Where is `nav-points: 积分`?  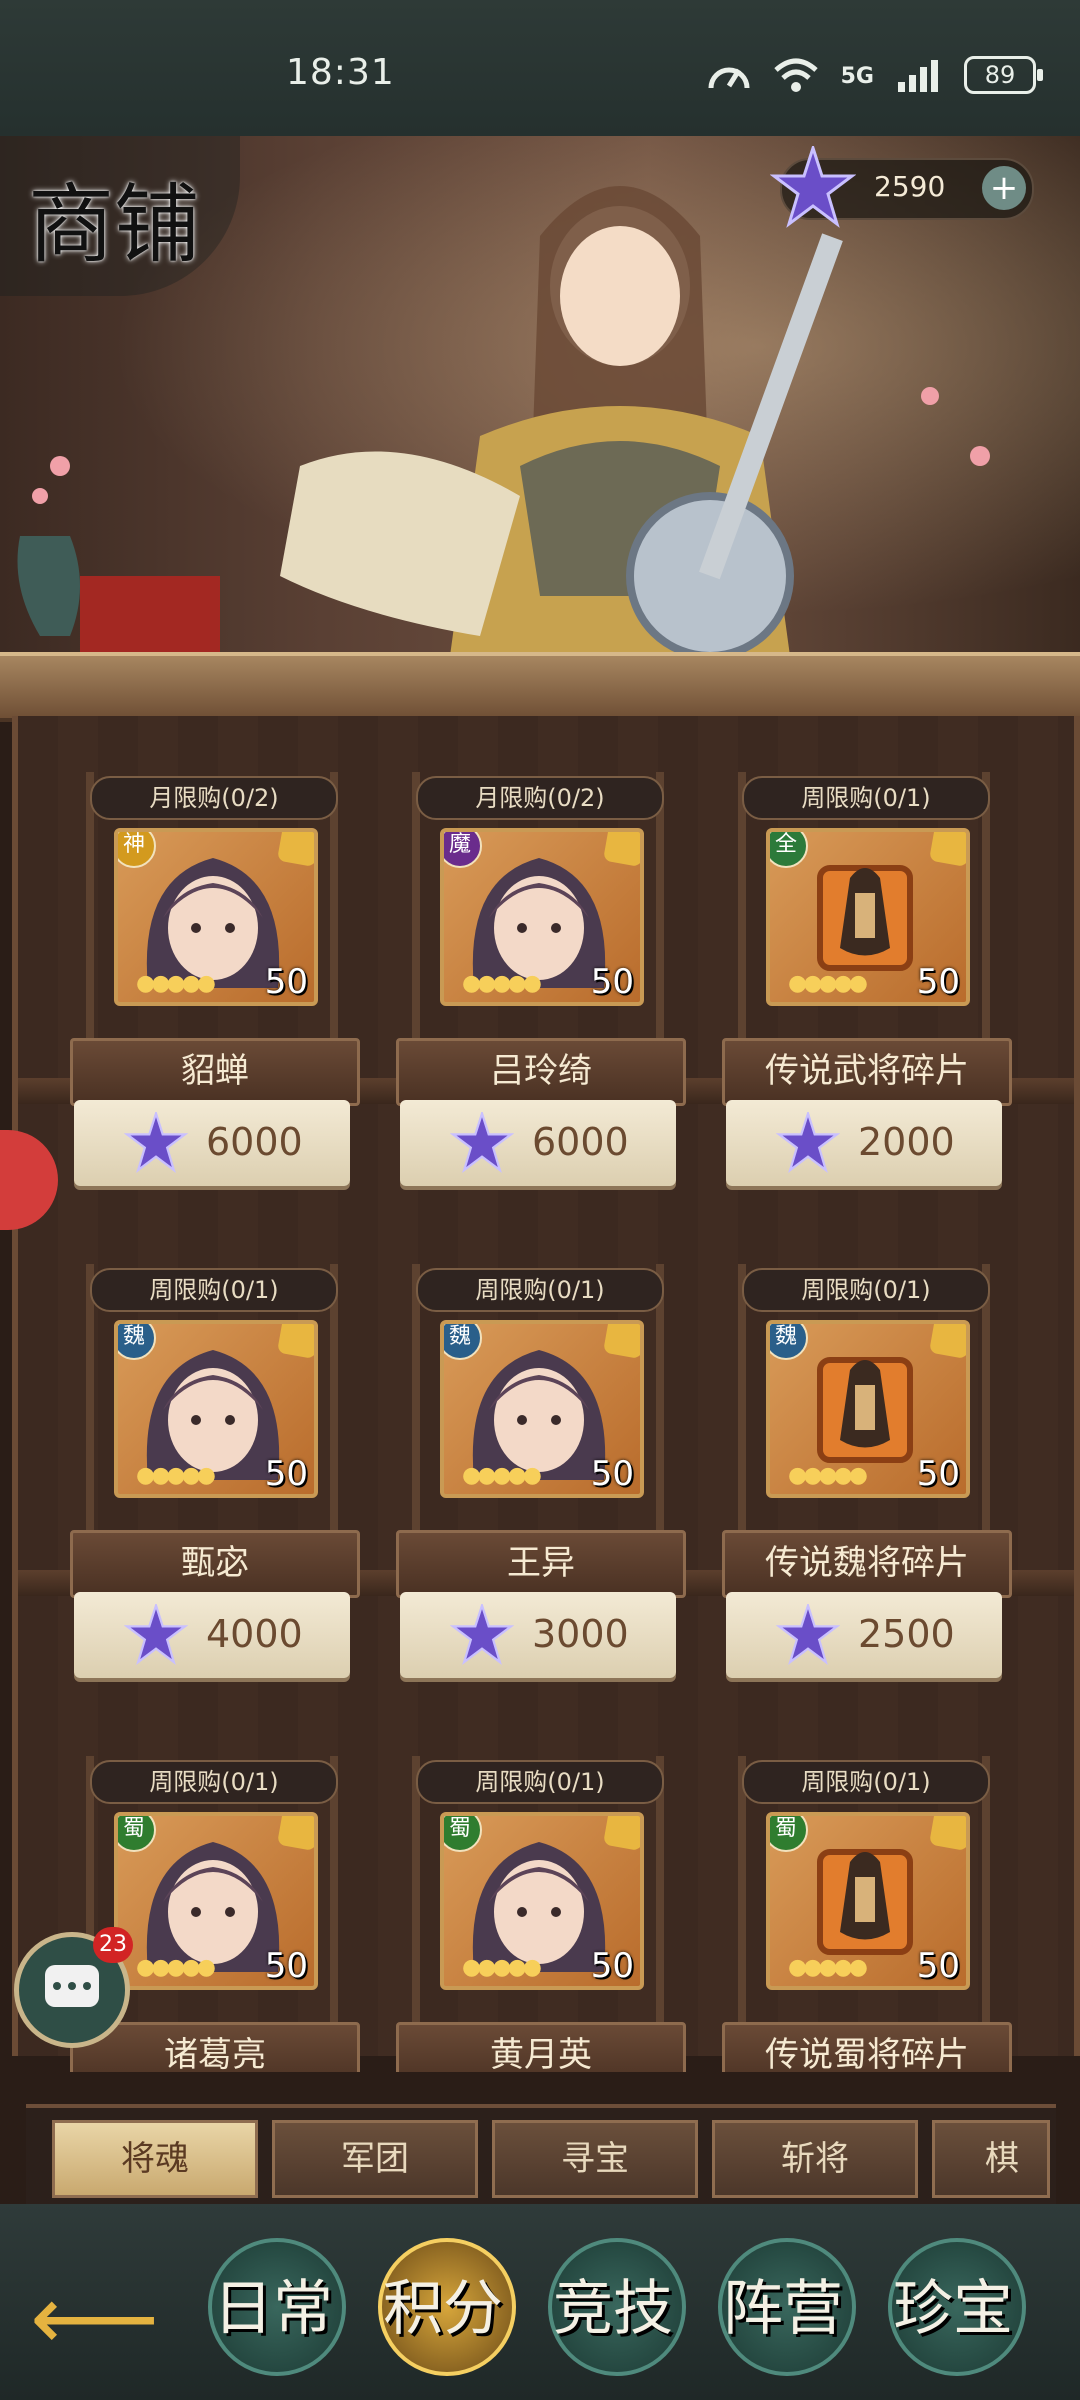
nav-points: 积分 is located at coordinates (443, 2303).